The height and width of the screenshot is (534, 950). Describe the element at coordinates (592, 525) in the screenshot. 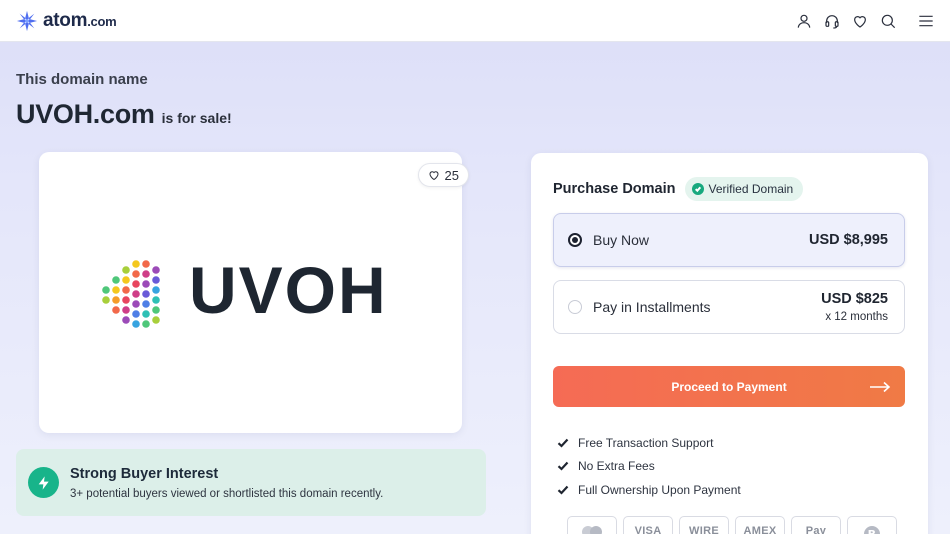

I see `mastercard-icon` at that location.